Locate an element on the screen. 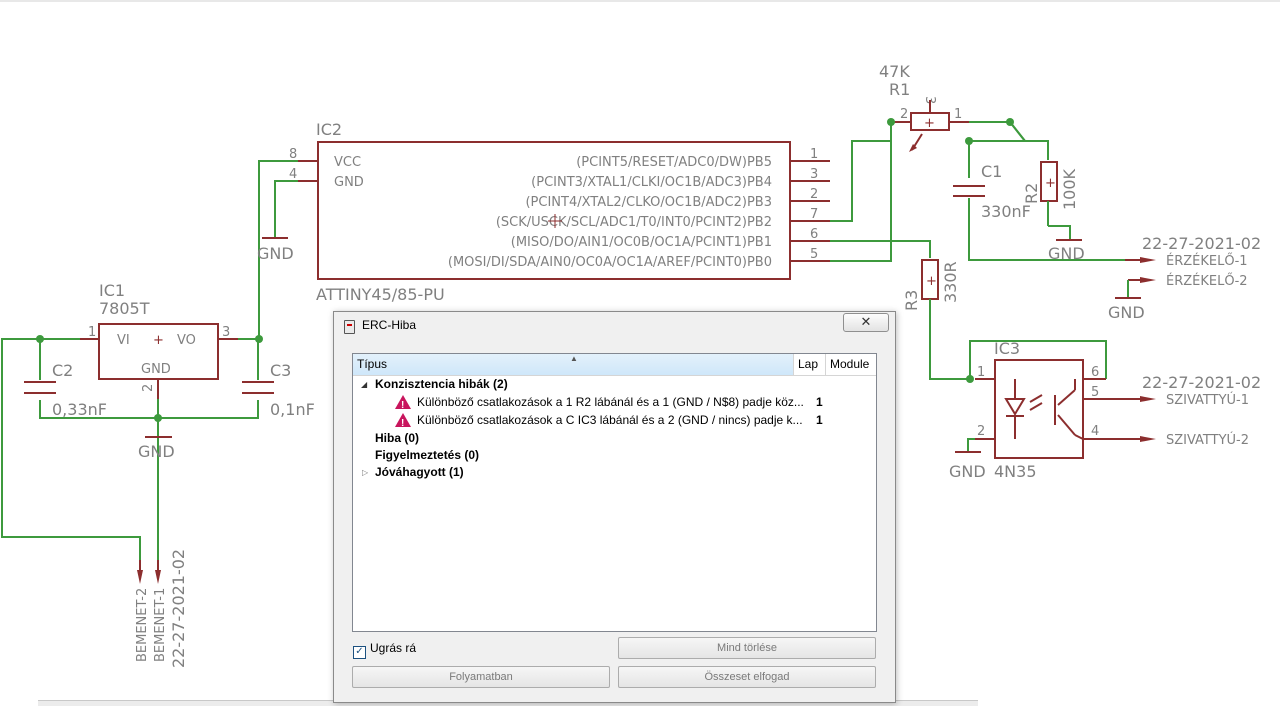  sensor1-label: ÉRZÉKELŐ-1 is located at coordinates (1207, 261).